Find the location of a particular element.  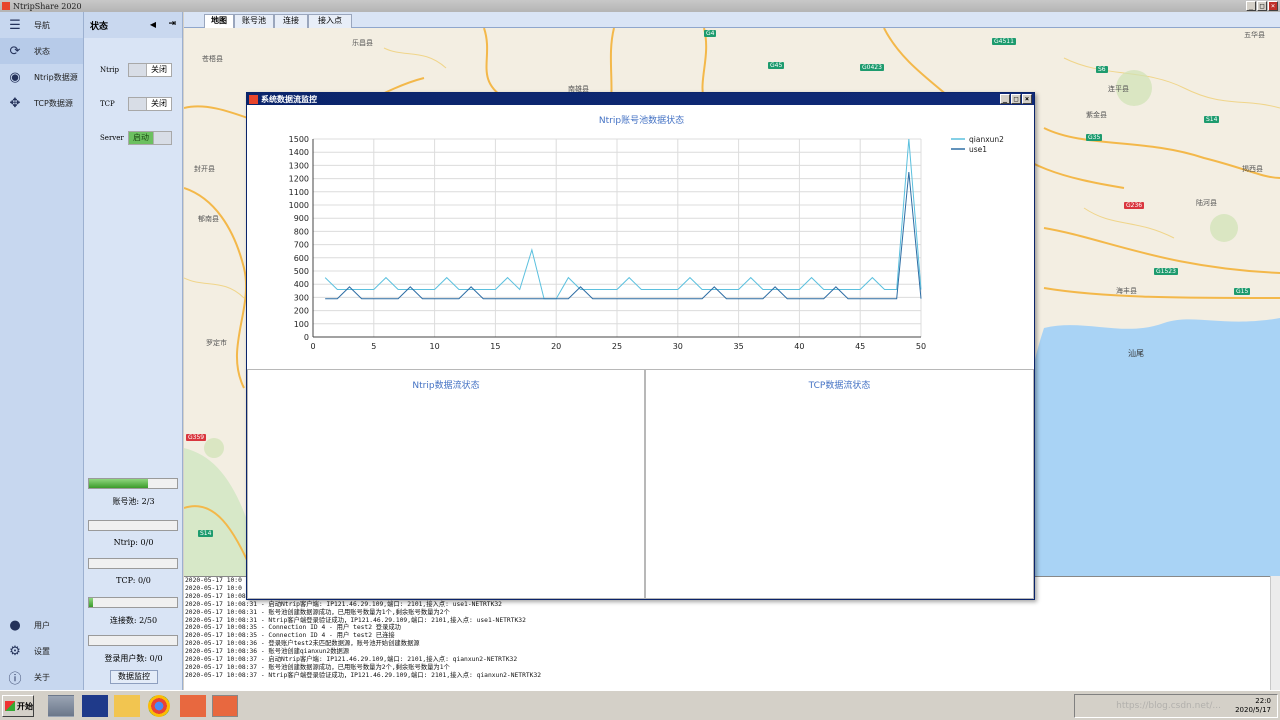

tab-account-pool: 账号池 is located at coordinates (254, 21).